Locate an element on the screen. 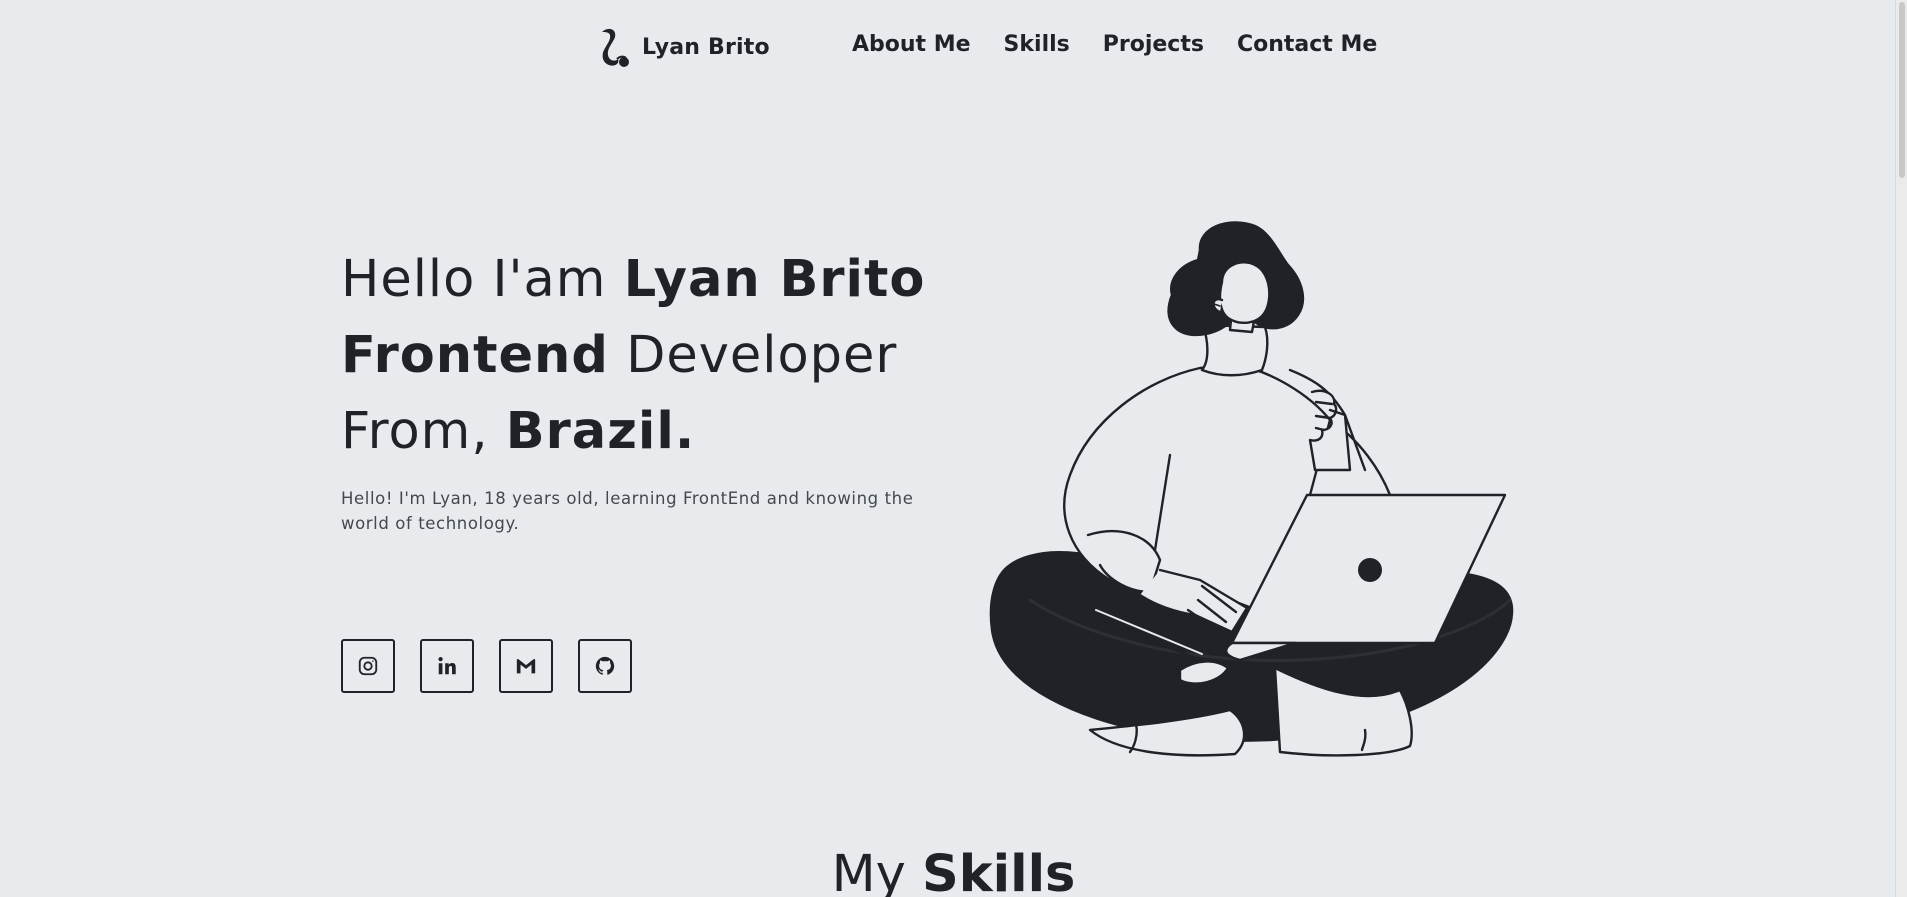 This screenshot has height=897, width=1907. hero-line-3: From, Brazil. is located at coordinates (633, 432).